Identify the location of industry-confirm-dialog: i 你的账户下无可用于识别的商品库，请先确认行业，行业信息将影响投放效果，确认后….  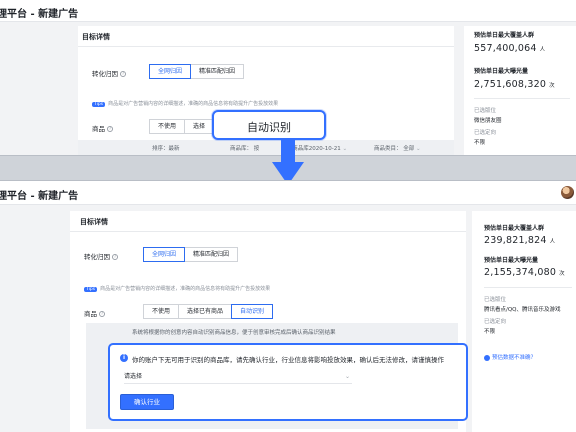
(288, 382).